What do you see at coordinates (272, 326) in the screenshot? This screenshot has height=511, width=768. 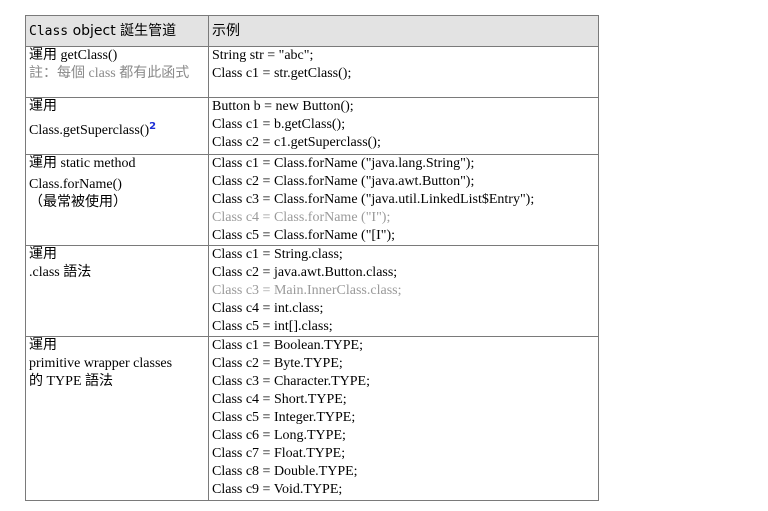 I see `code-line: Class c5 = int[].class;` at bounding box center [272, 326].